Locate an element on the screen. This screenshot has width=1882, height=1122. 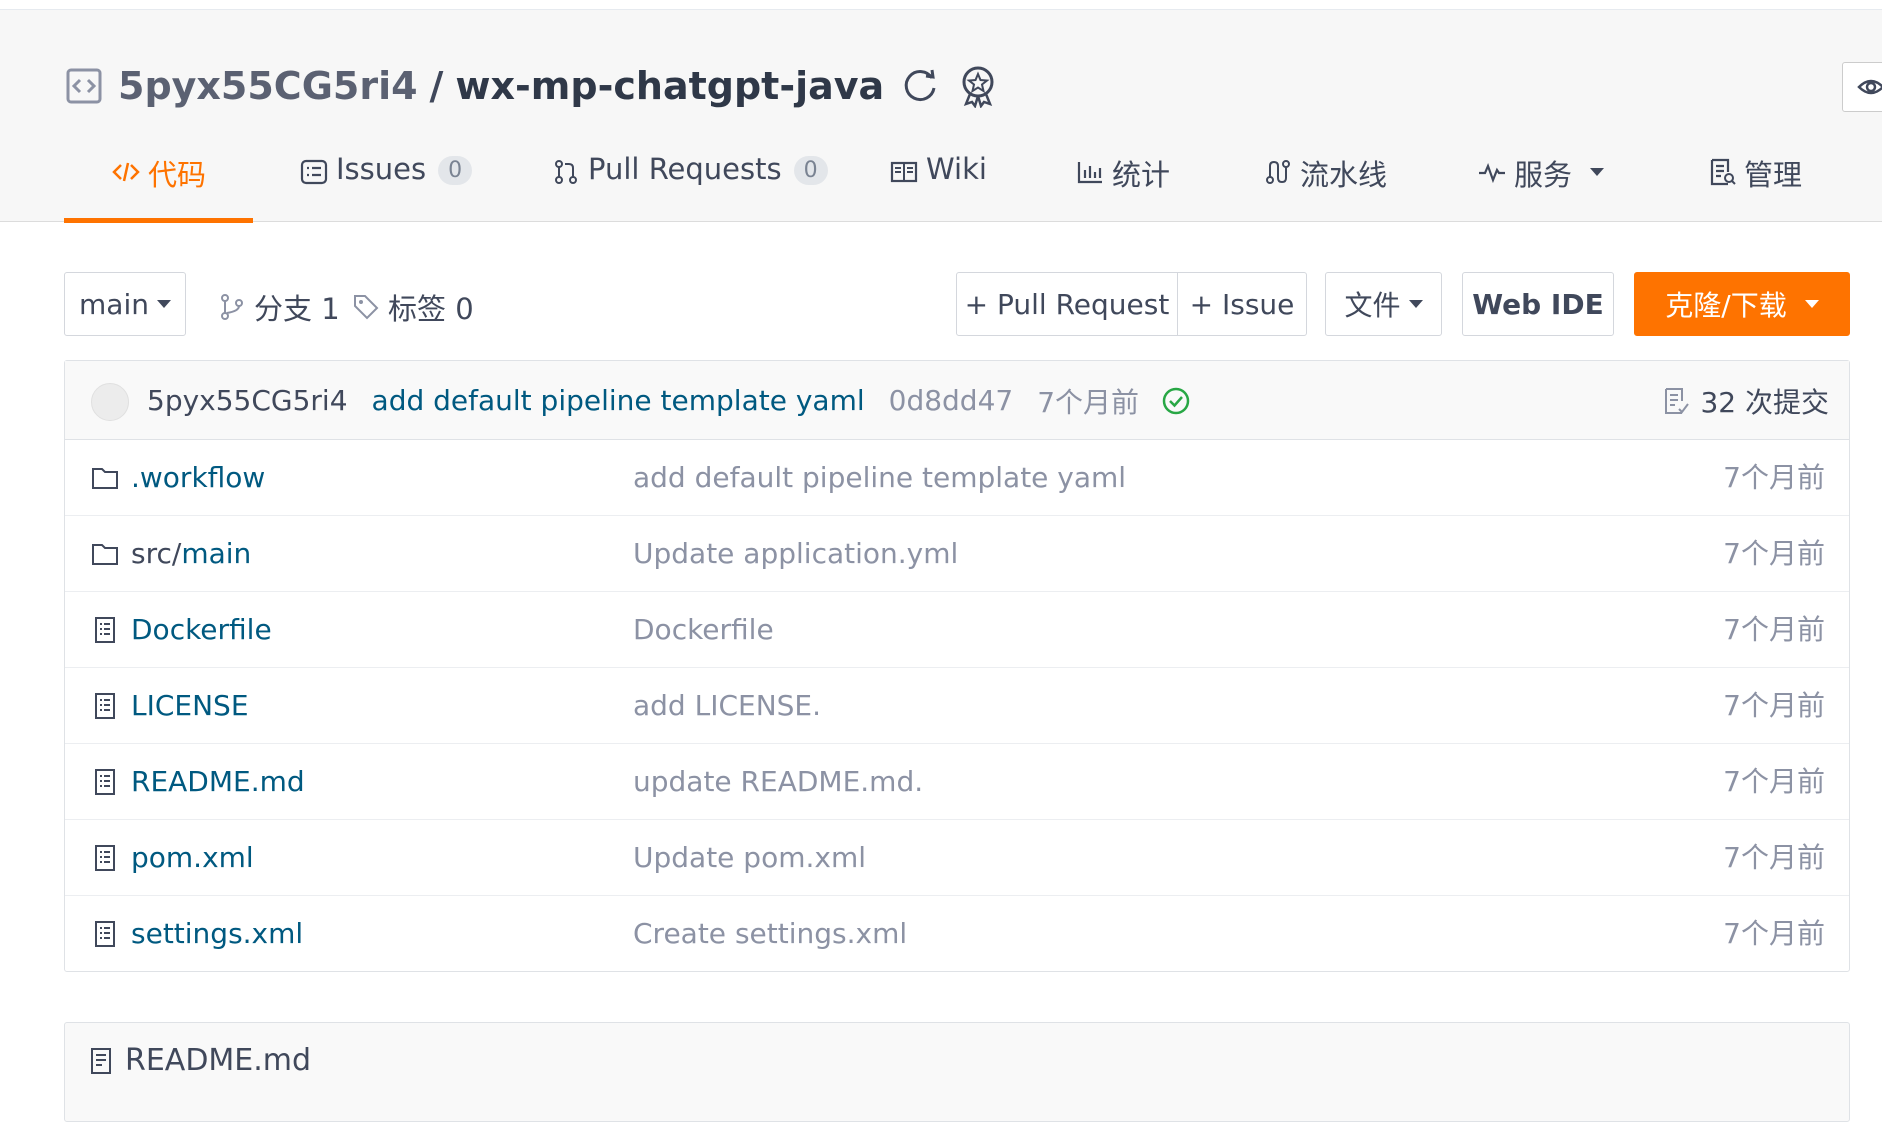
file-commit-message: add LICENSE. is located at coordinates (727, 706).